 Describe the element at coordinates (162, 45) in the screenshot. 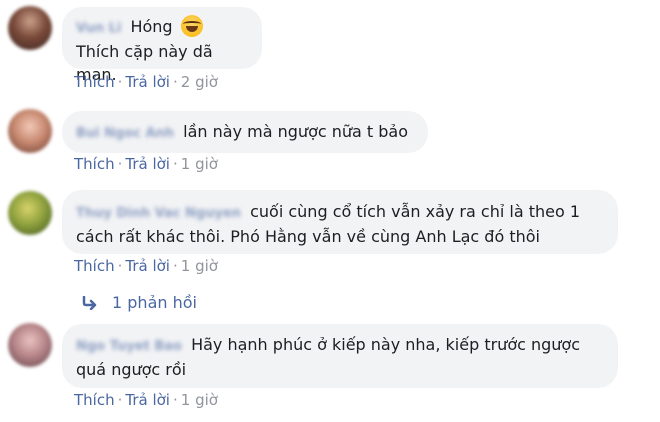

I see `comment-bubble: Vun Li Hóng Thích cặp này dã man.` at that location.